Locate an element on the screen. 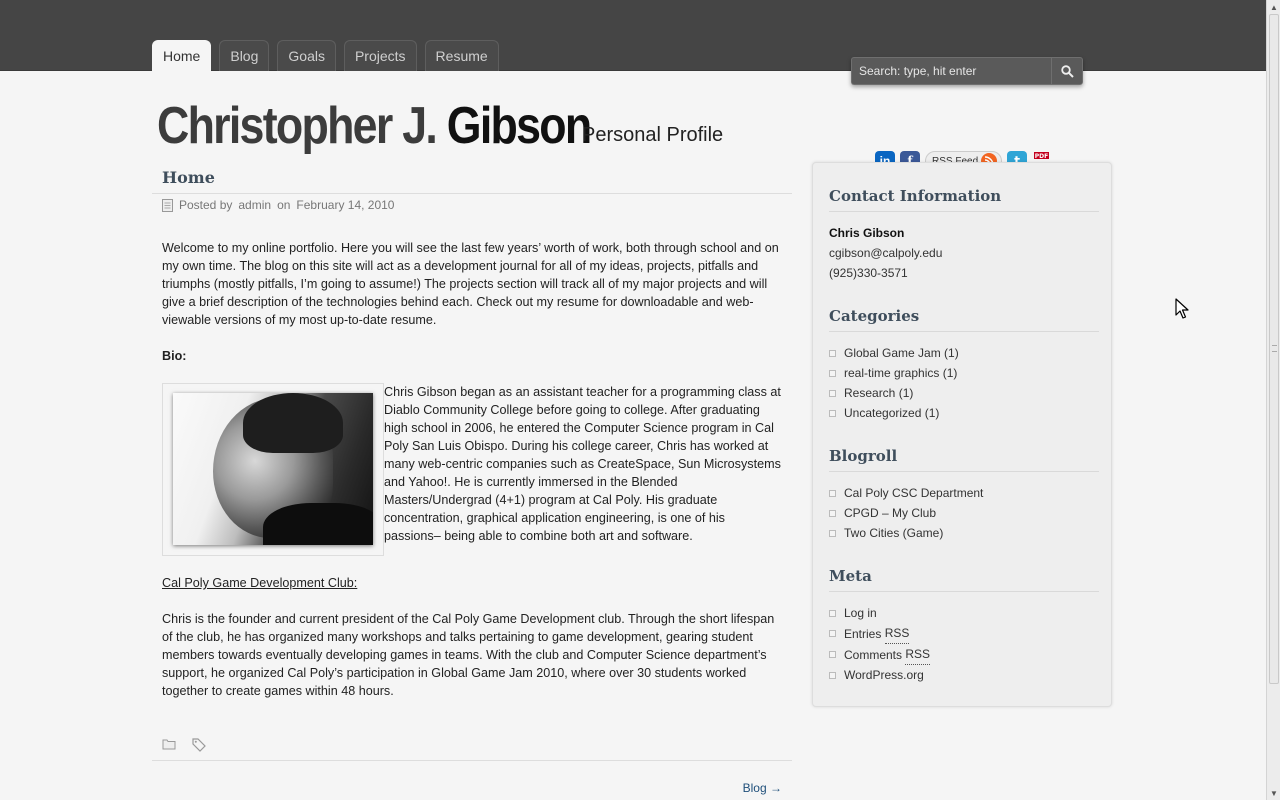 The image size is (1280, 800). site-title: Christopher J. Gibson Personal Profile is located at coordinates (440, 126).